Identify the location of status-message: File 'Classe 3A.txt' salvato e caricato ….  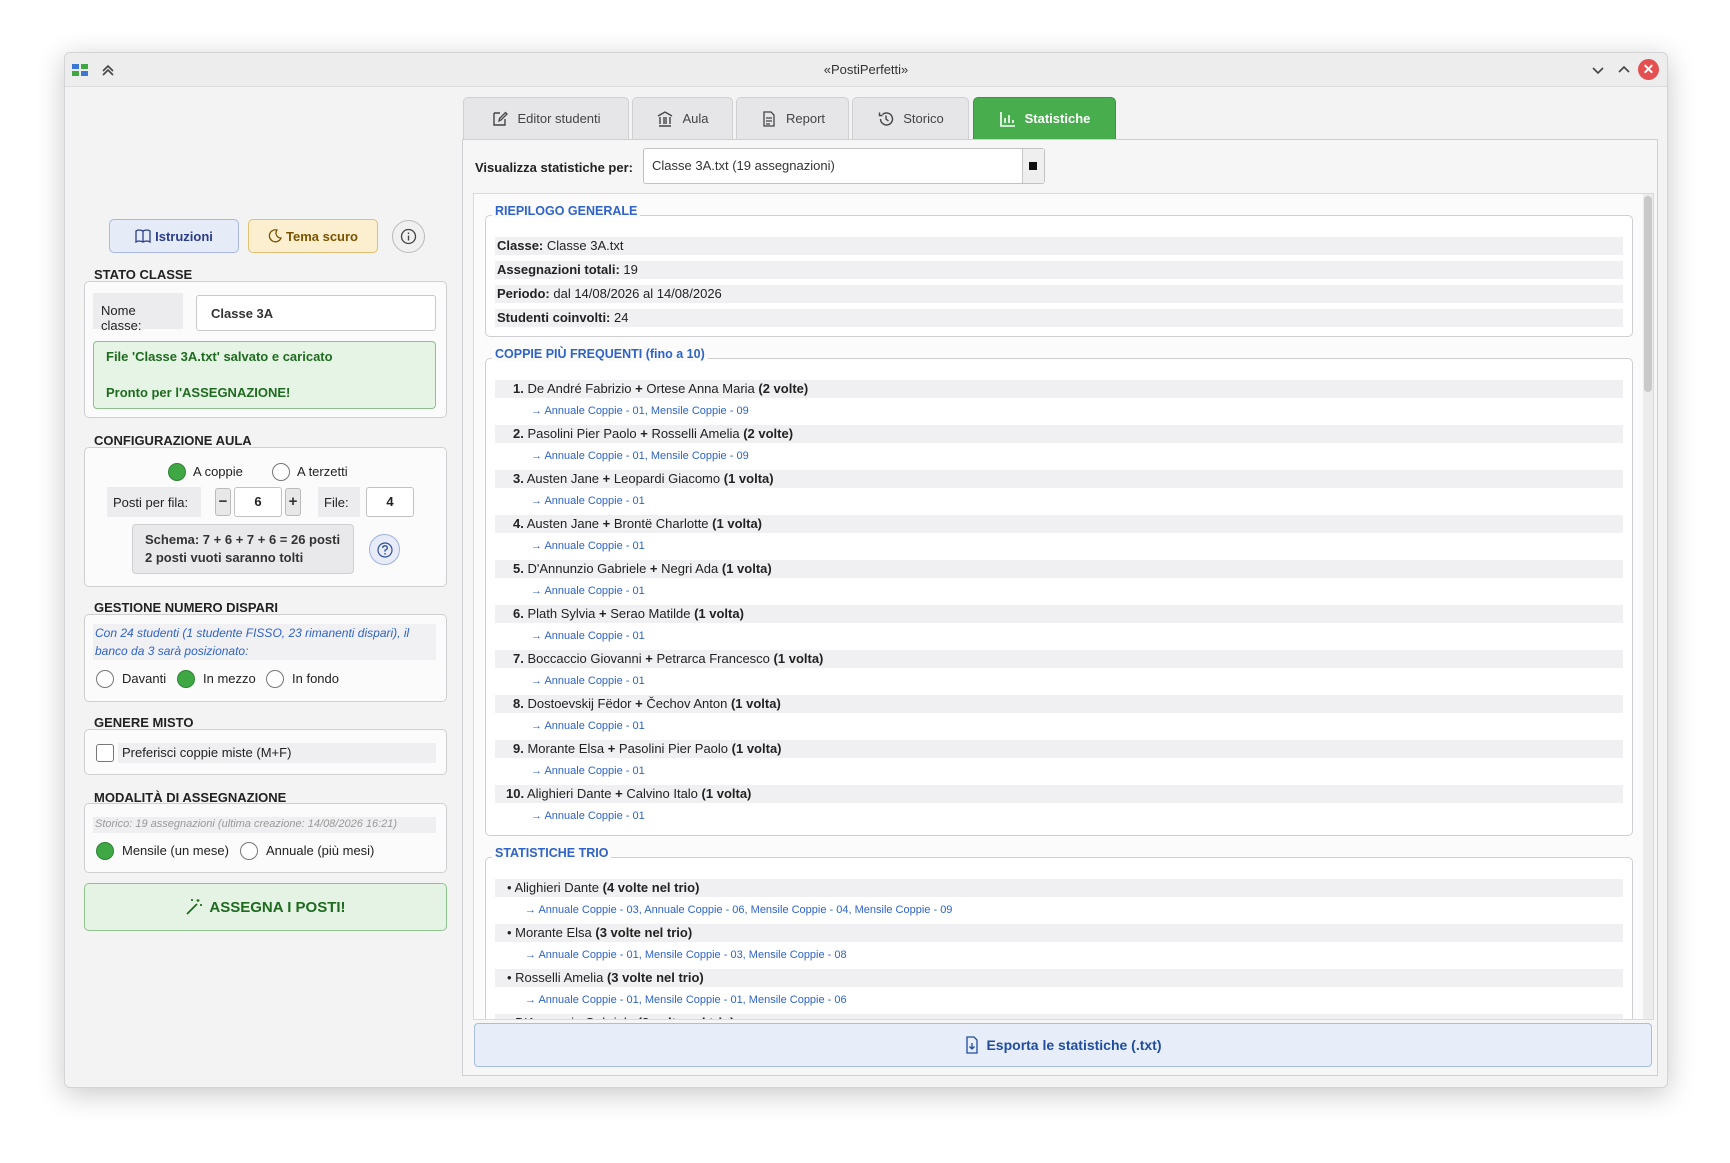
(264, 375).